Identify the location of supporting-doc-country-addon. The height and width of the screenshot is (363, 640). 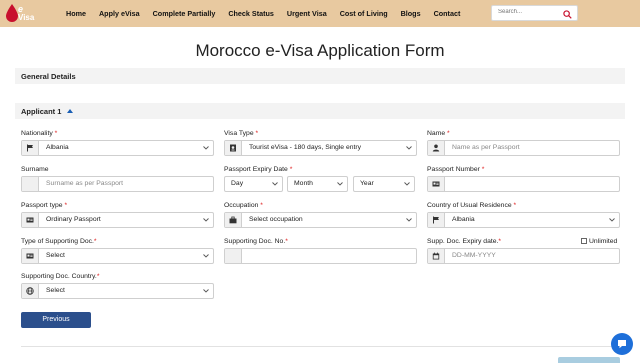
(30, 291).